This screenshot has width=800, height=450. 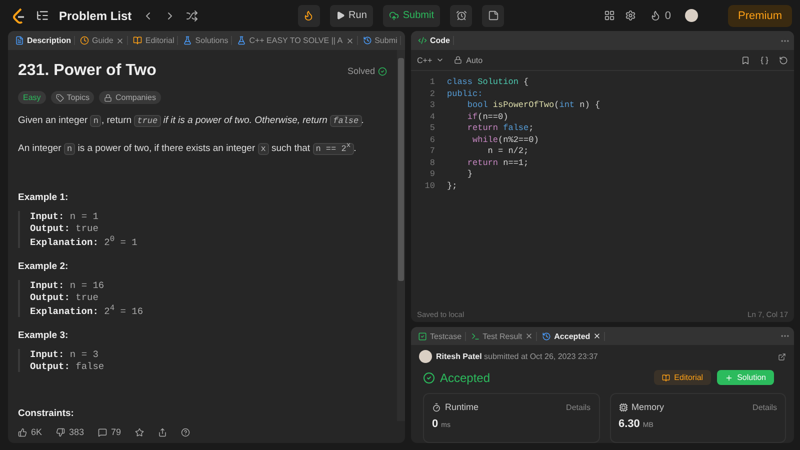 I want to click on panel-tab: Accepted, so click(x=572, y=336).